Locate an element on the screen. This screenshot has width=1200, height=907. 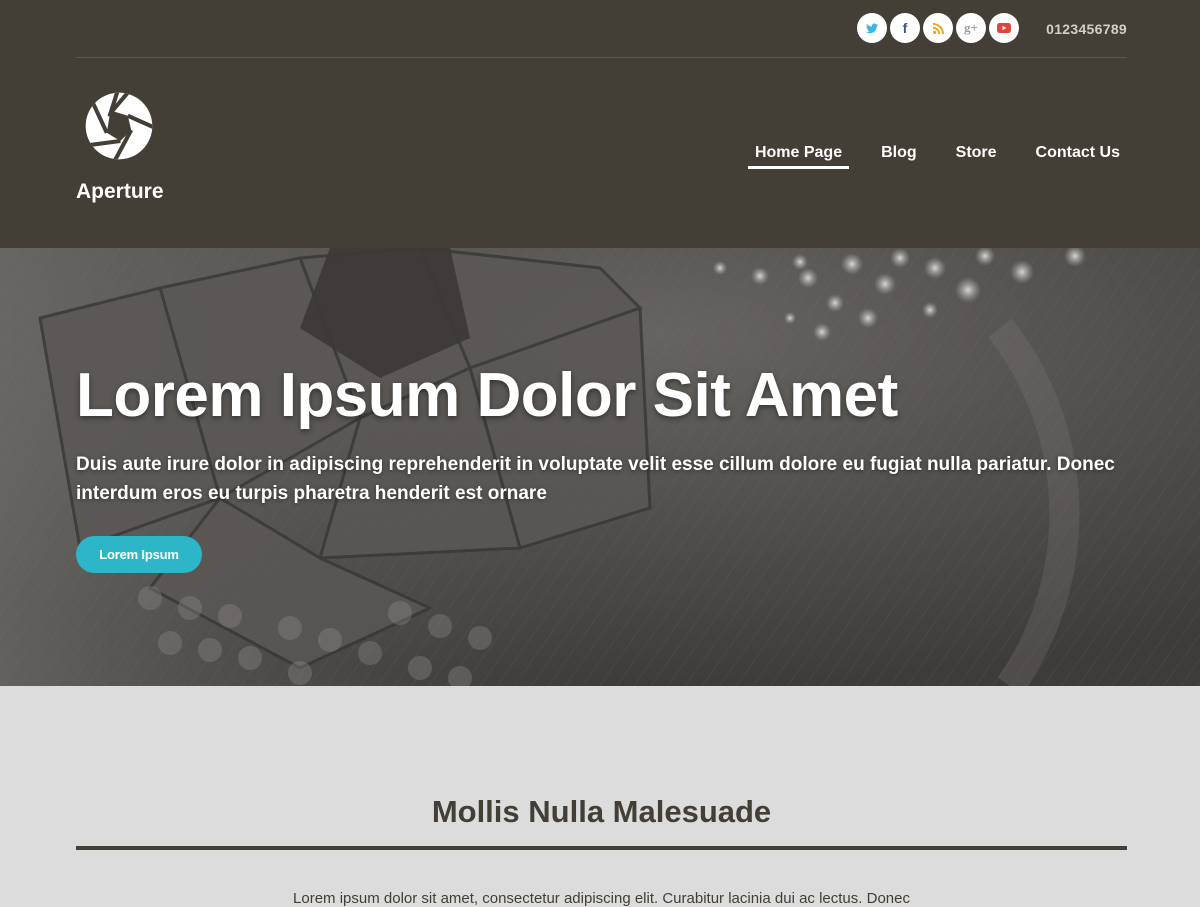
twitter-icon is located at coordinates (872, 28).